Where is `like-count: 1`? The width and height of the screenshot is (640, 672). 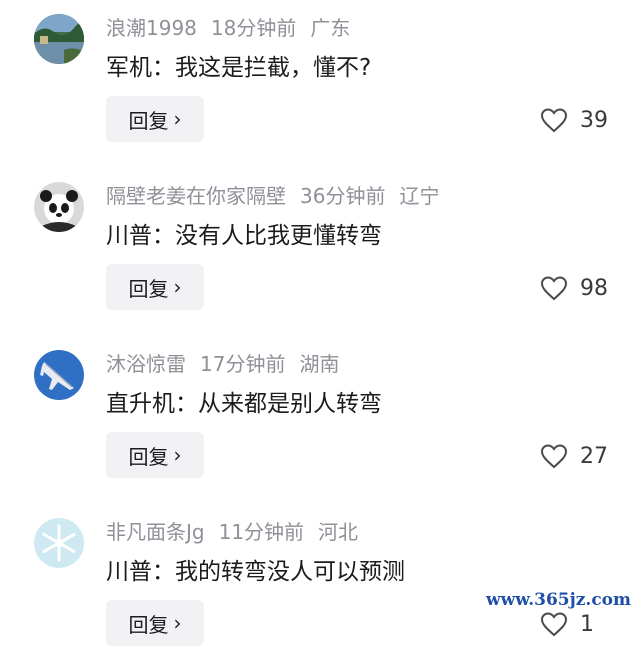
like-count: 1 is located at coordinates (587, 624).